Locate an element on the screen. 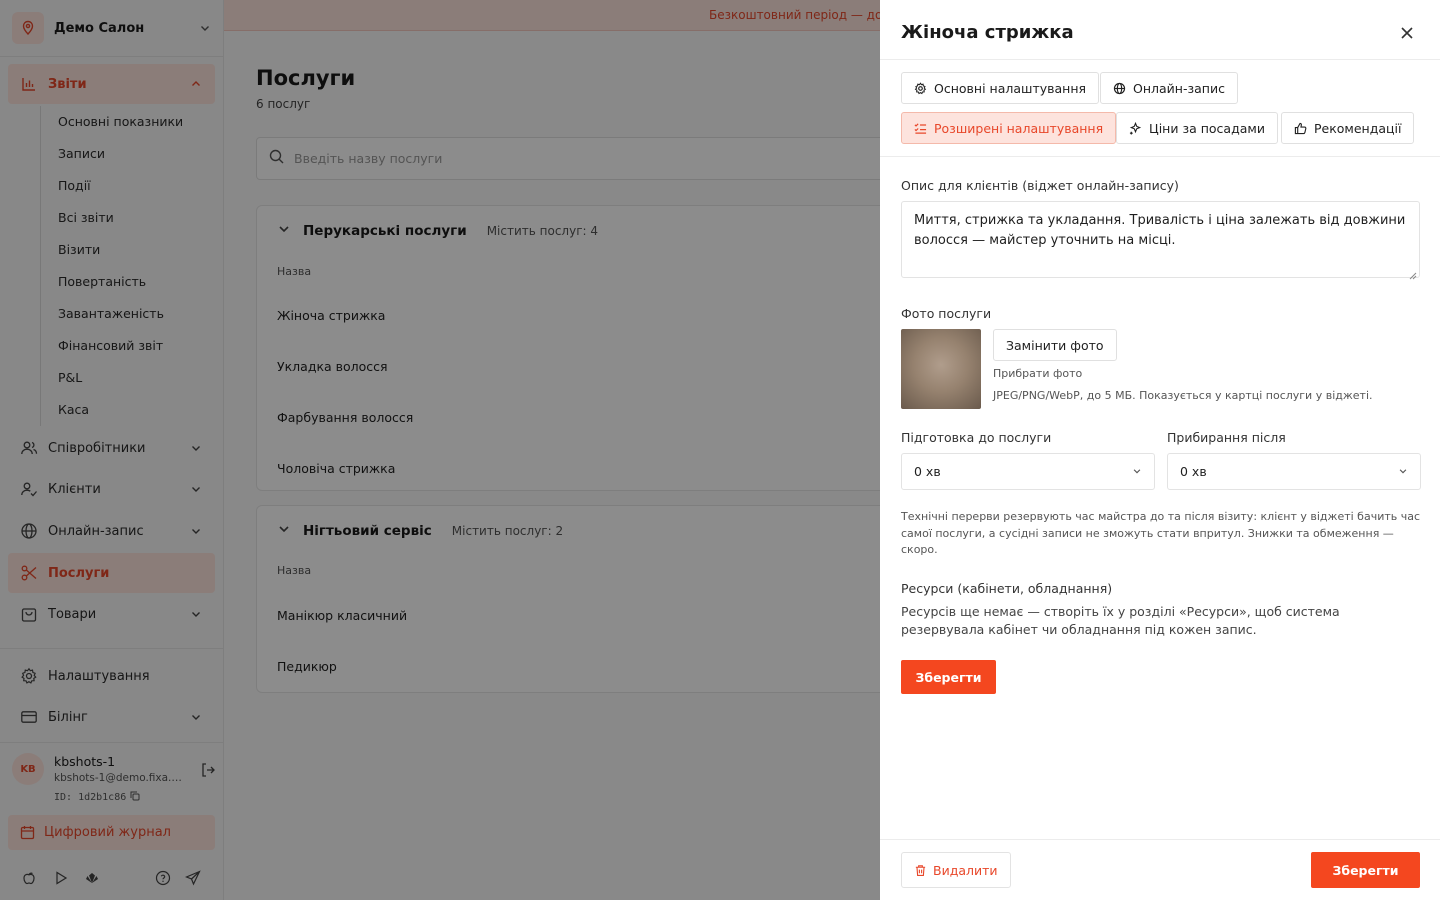 Image resolution: width=1440 pixels, height=900 pixels. cleanup-time-select: 0 хв is located at coordinates (1294, 471).